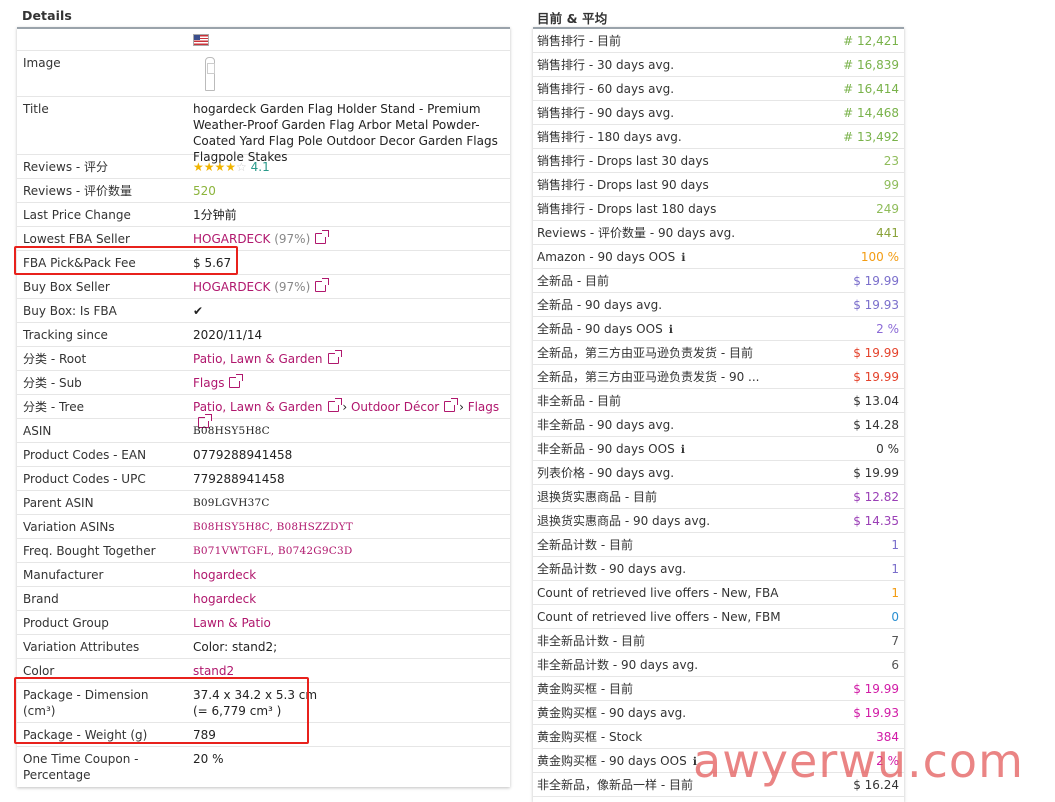 Image resolution: width=1055 pixels, height=802 pixels. What do you see at coordinates (231, 239) in the screenshot?
I see `lowest-fba-seller-link: HOGARDECK` at bounding box center [231, 239].